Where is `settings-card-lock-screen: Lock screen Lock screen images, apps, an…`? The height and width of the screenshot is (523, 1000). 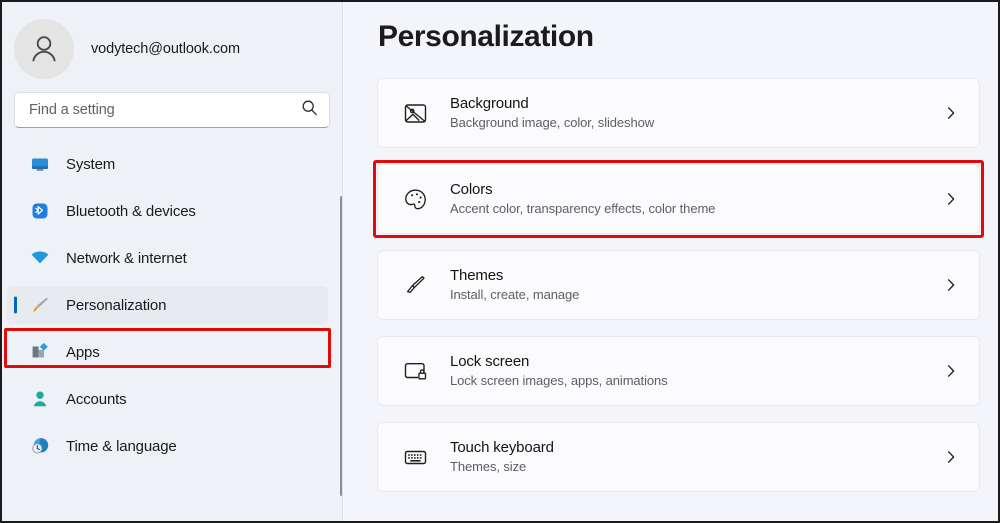
settings-card-lock-screen: Lock screen Lock screen images, apps, an… is located at coordinates (678, 371).